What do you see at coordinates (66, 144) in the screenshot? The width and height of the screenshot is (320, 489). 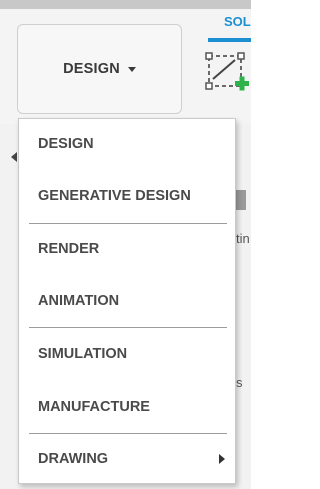 I see `menu-item-label: DESIGN` at bounding box center [66, 144].